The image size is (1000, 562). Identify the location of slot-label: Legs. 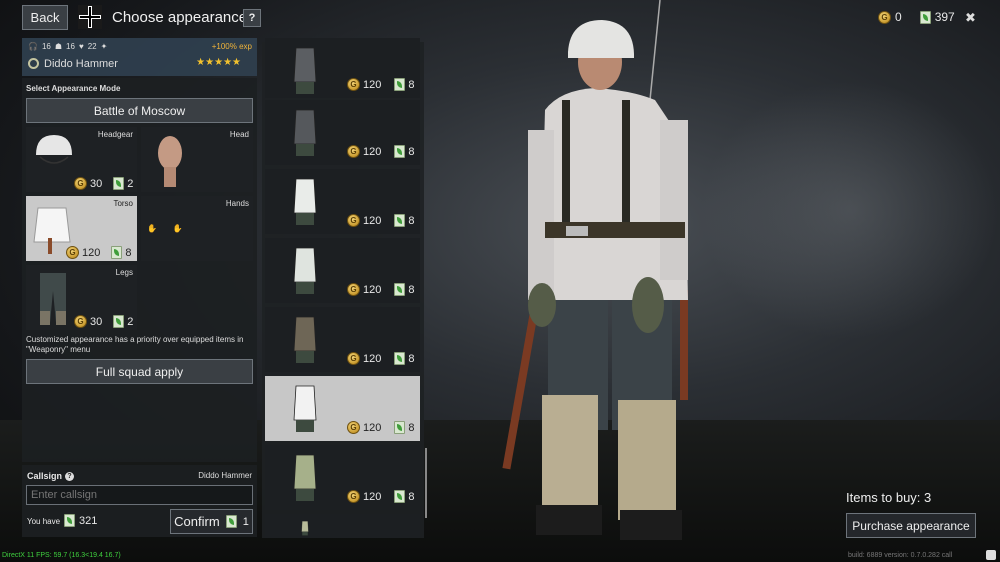
(124, 272).